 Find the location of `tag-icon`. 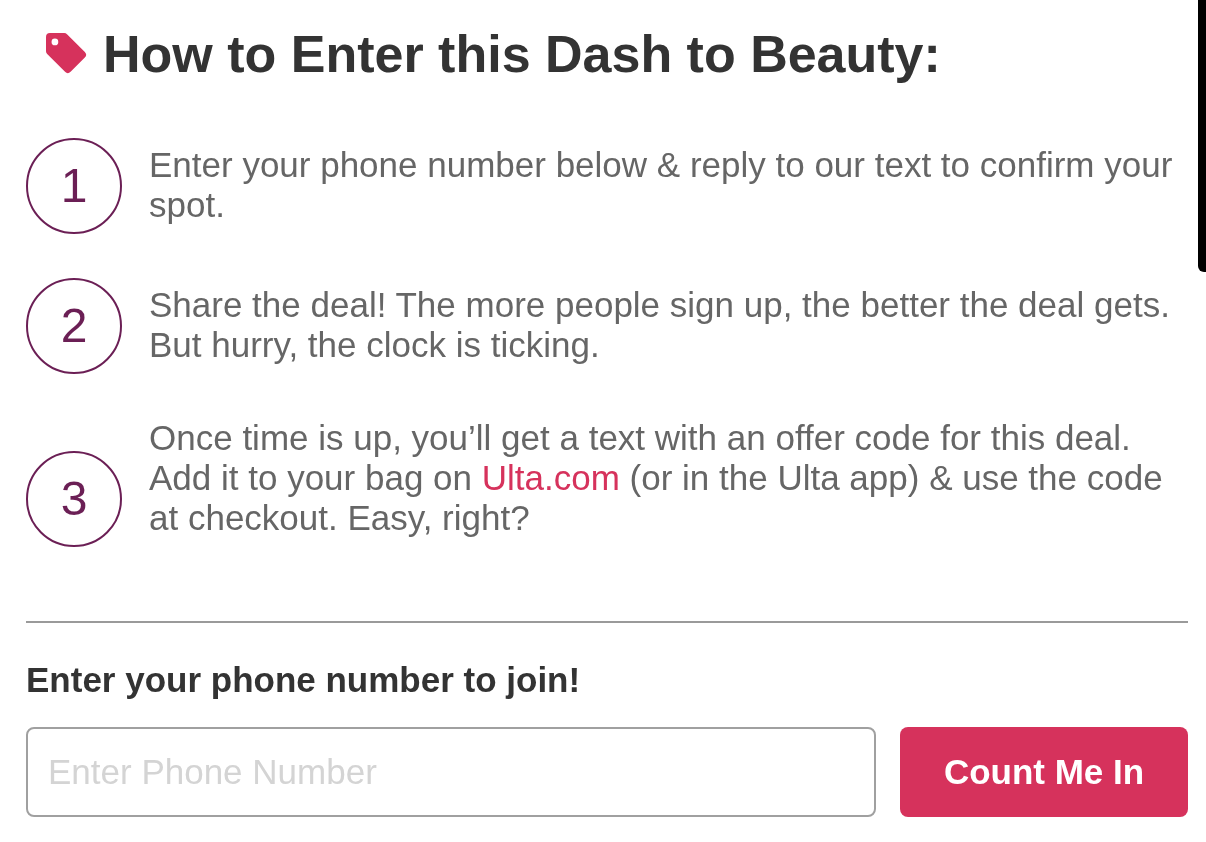

tag-icon is located at coordinates (67, 54).